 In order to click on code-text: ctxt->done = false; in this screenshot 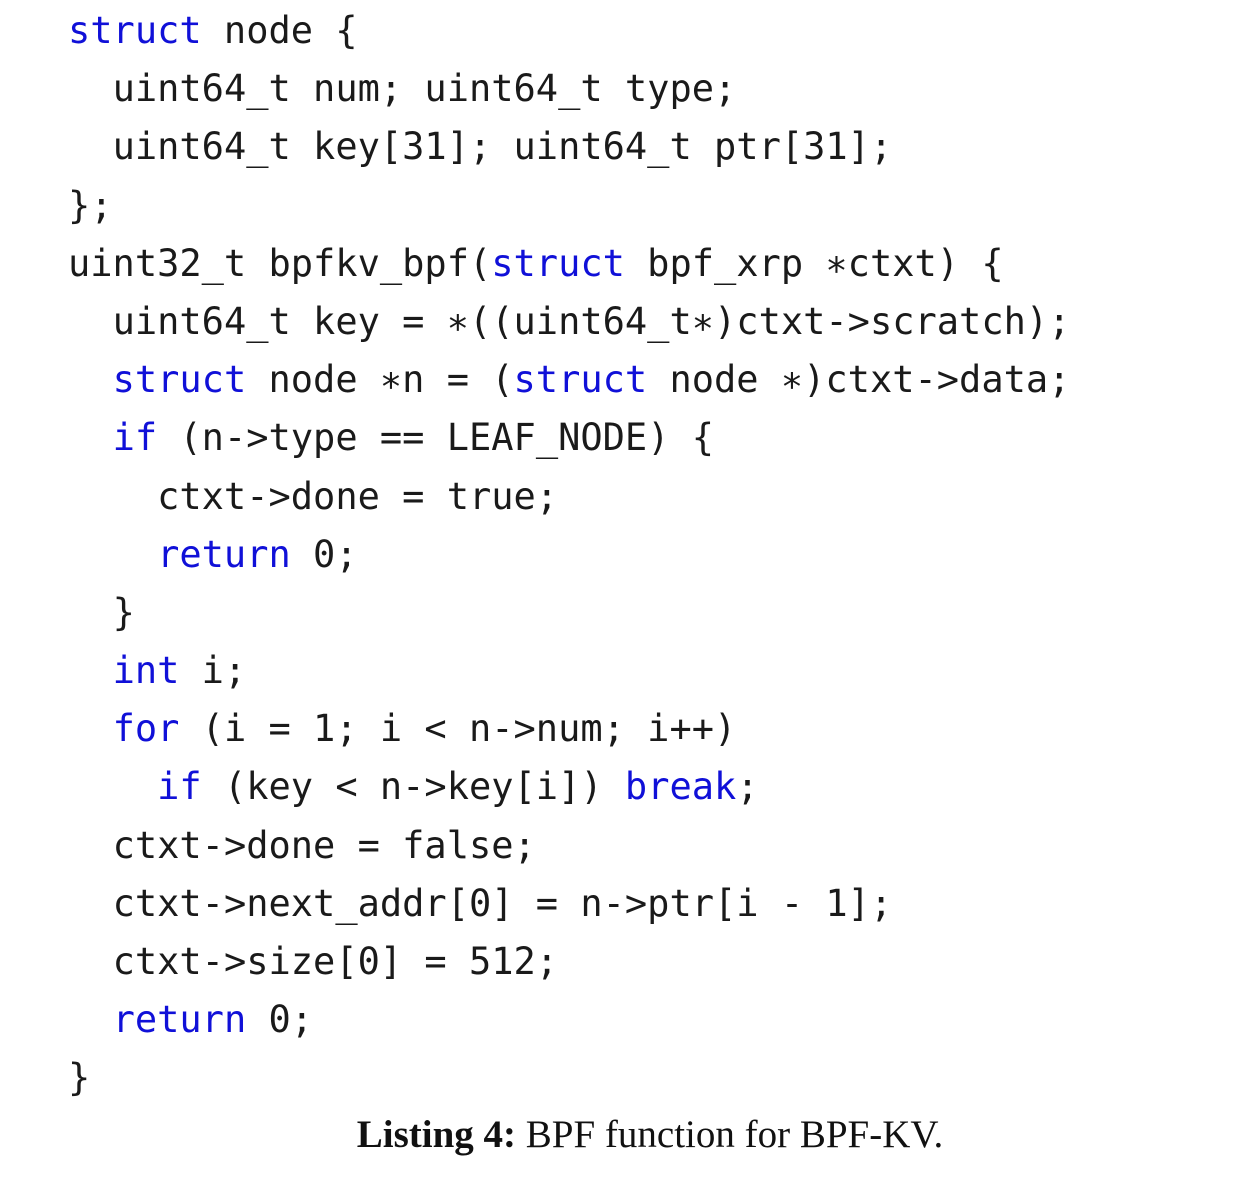, I will do `click(324, 845)`.